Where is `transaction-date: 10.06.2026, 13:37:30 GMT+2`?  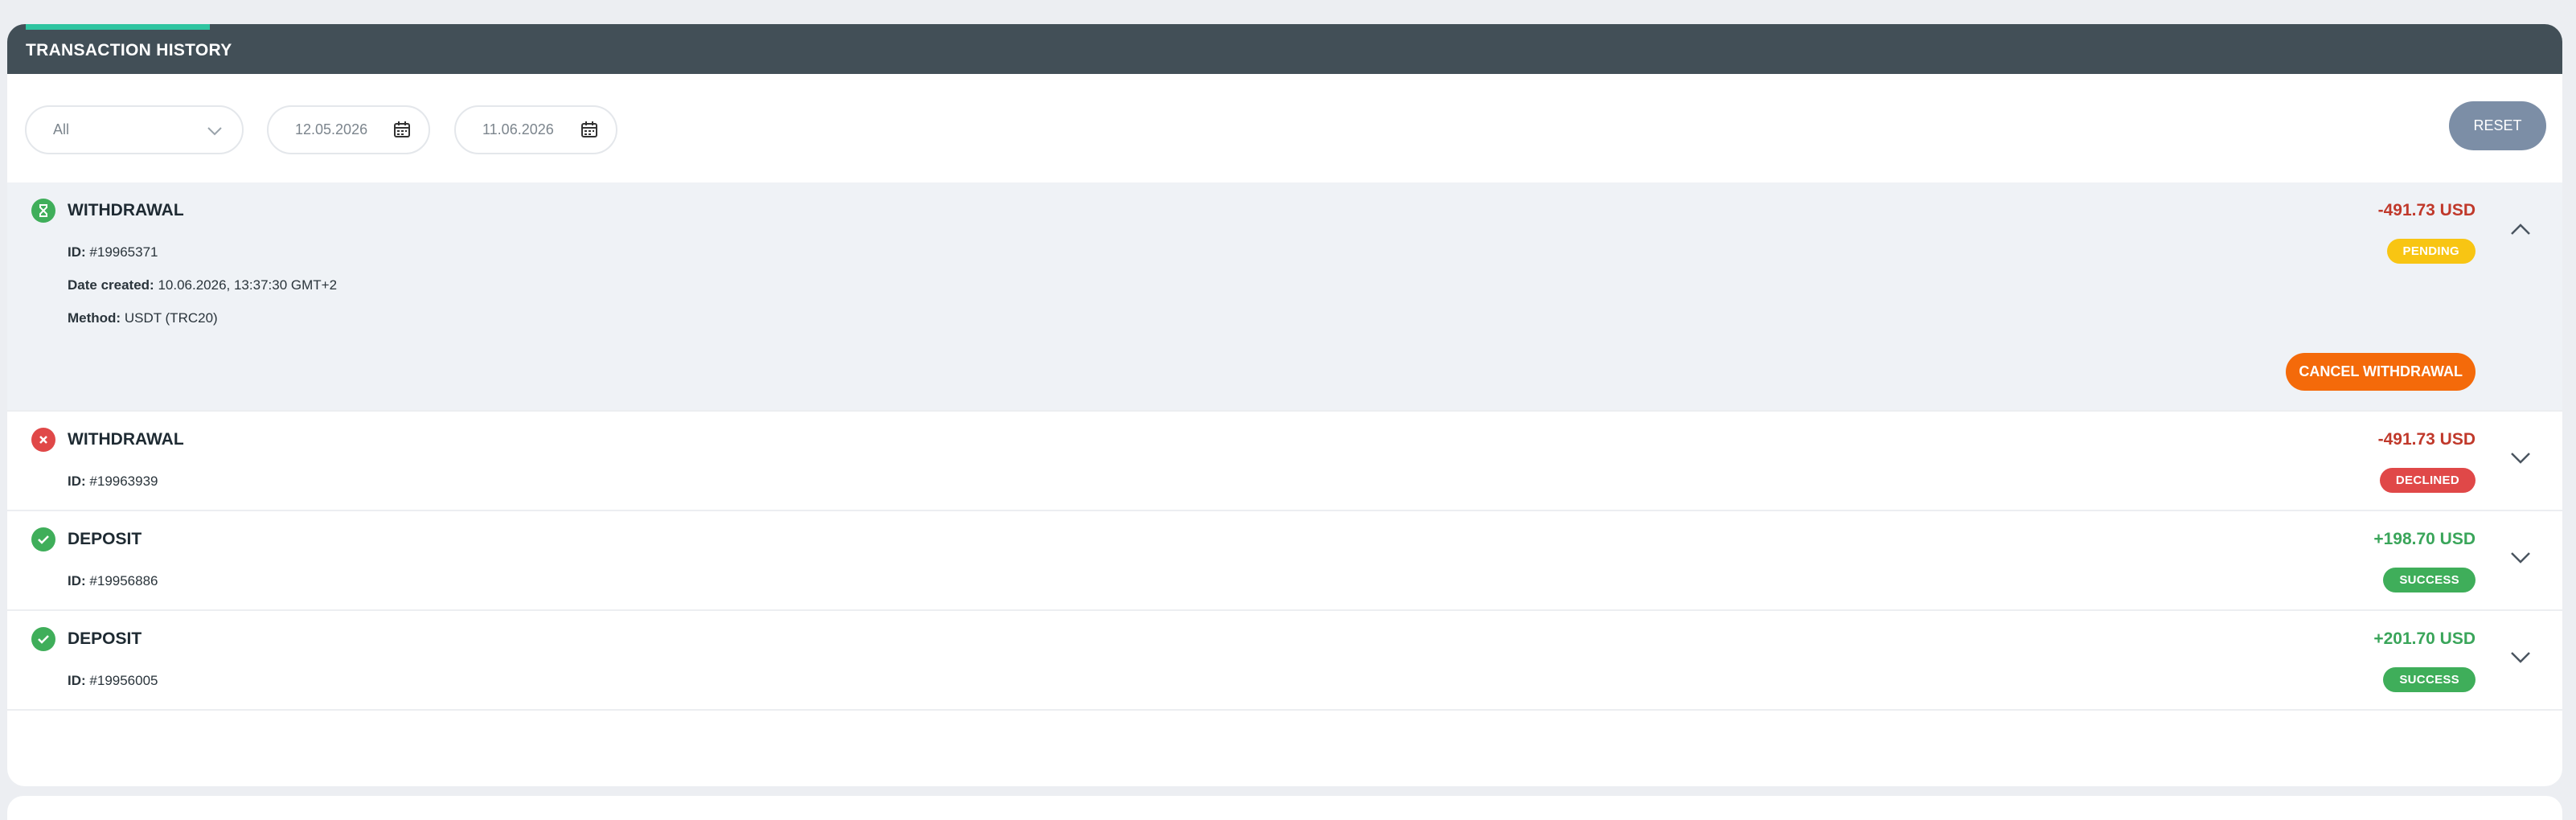
transaction-date: 10.06.2026, 13:37:30 GMT+2 is located at coordinates (248, 285).